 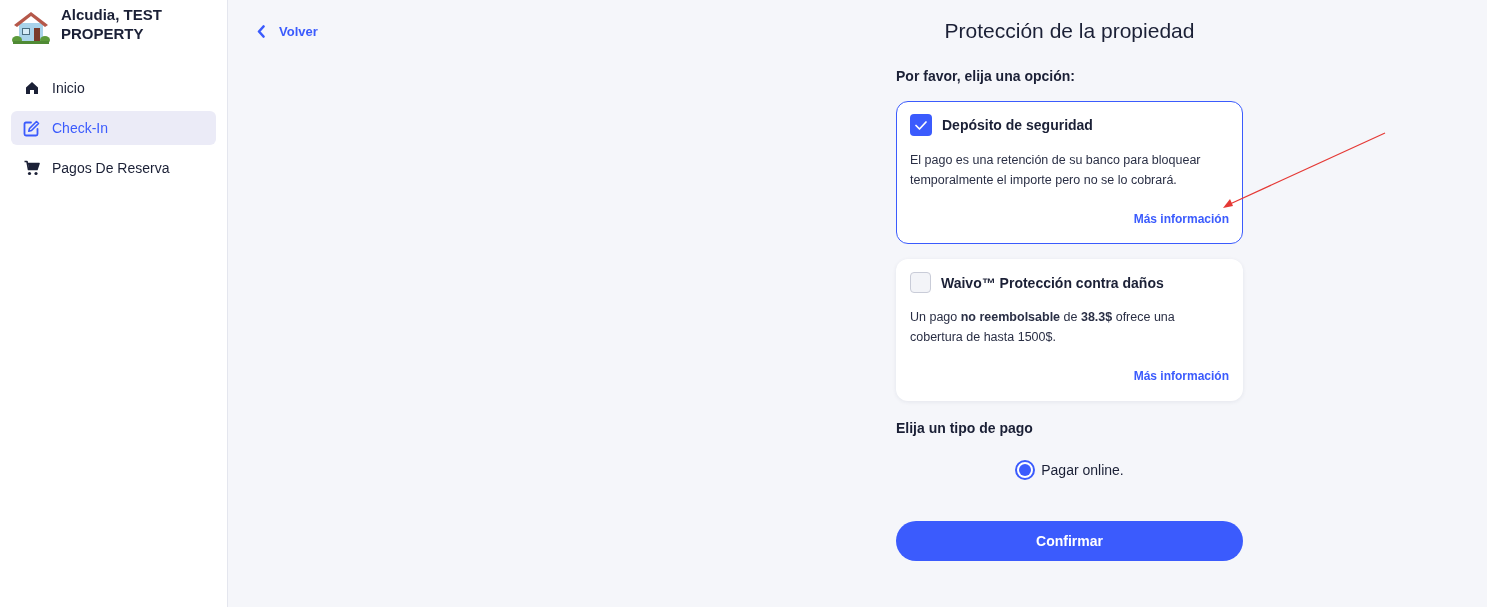 I want to click on options-prompt: Por favor, elija una opción:, so click(x=986, y=76).